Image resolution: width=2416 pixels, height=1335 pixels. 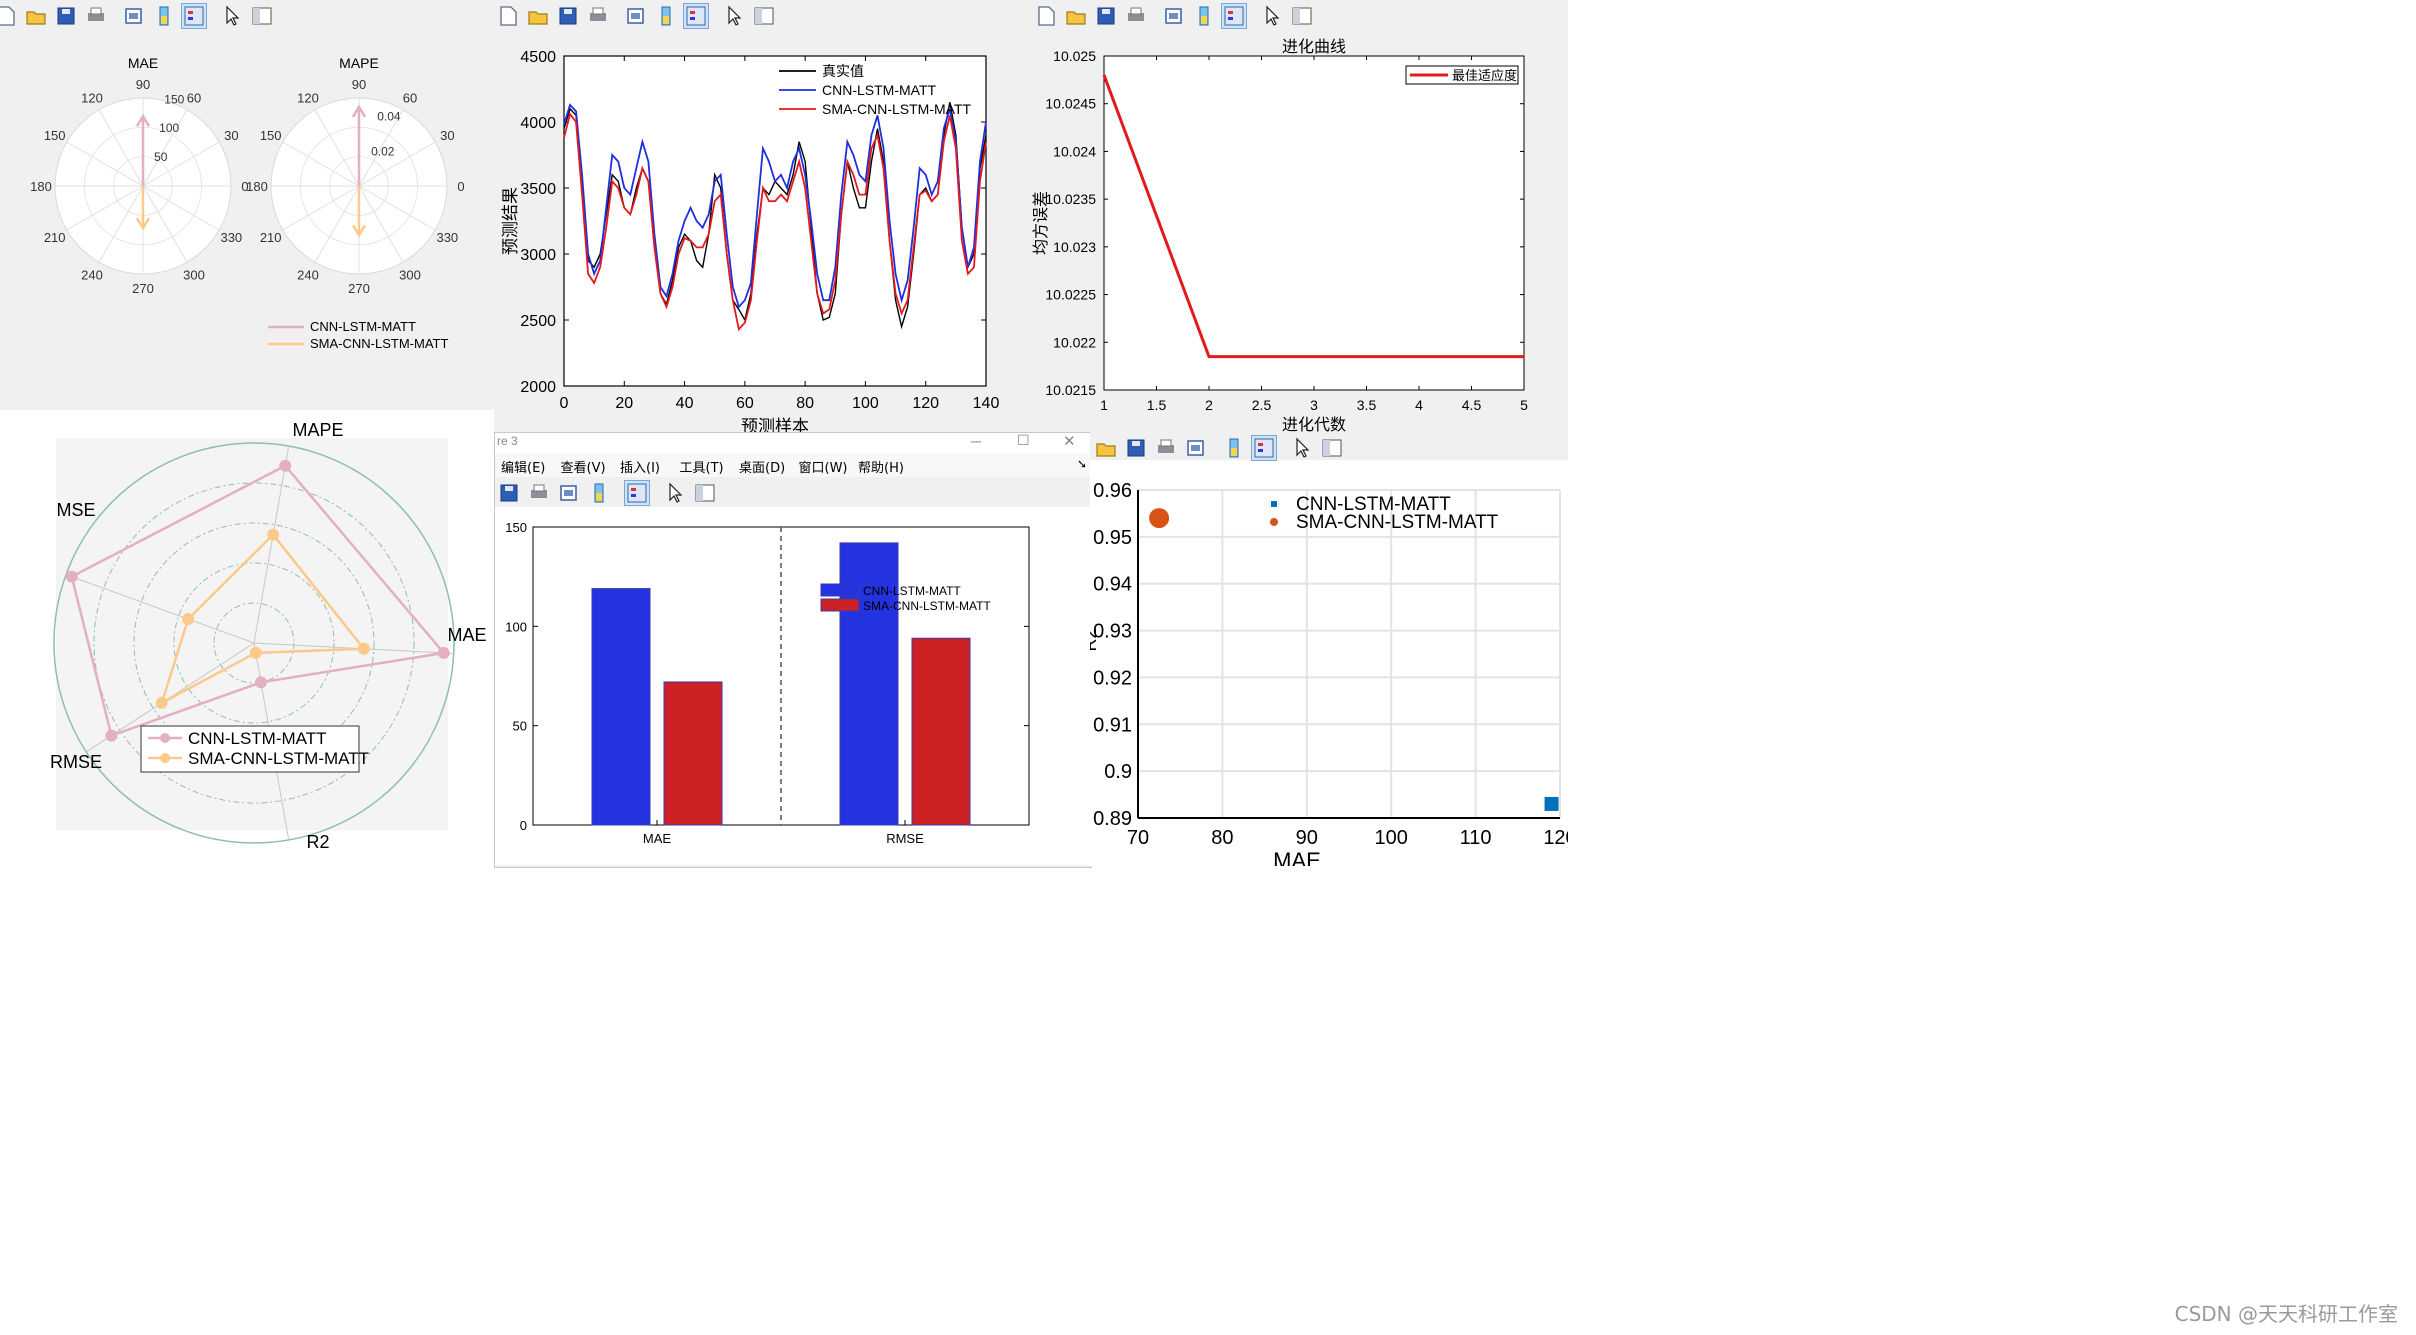 I want to click on printer-paper, so click(x=1136, y=11).